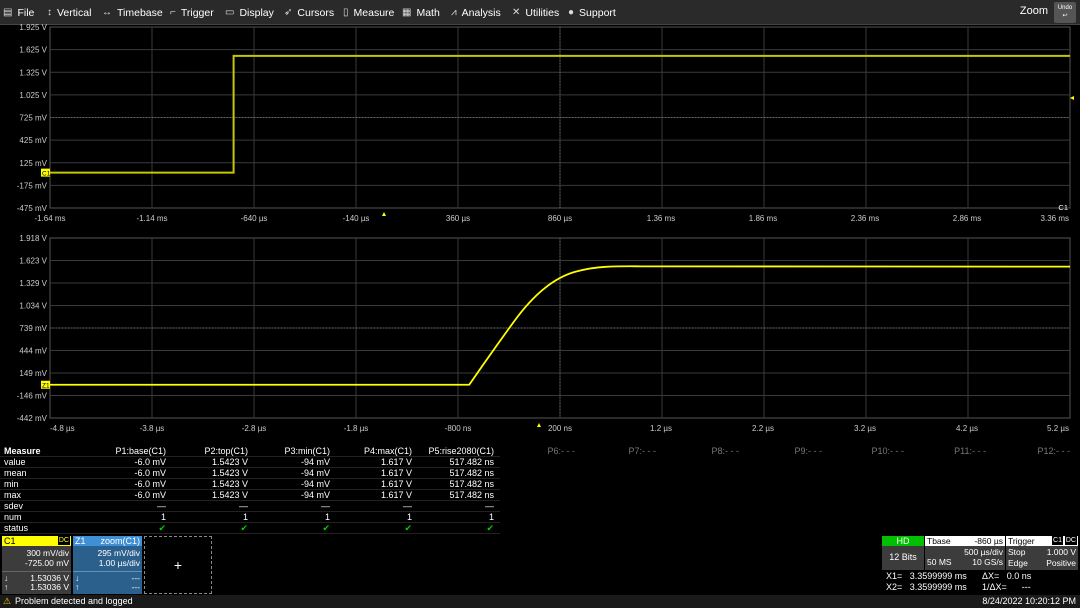 The height and width of the screenshot is (608, 1080). Describe the element at coordinates (152, 428) in the screenshot. I see `bottom-x-tick: -3.8 µs` at that location.